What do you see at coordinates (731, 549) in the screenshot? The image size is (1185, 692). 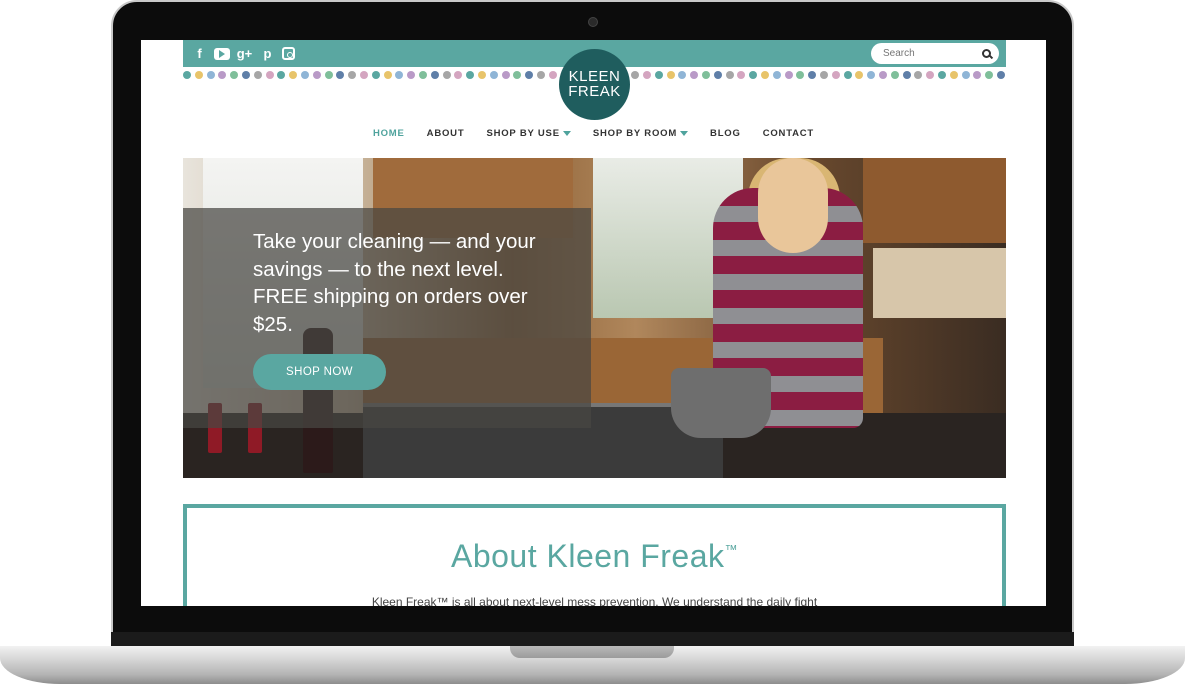 I see `trademark-symbol: ™` at bounding box center [731, 549].